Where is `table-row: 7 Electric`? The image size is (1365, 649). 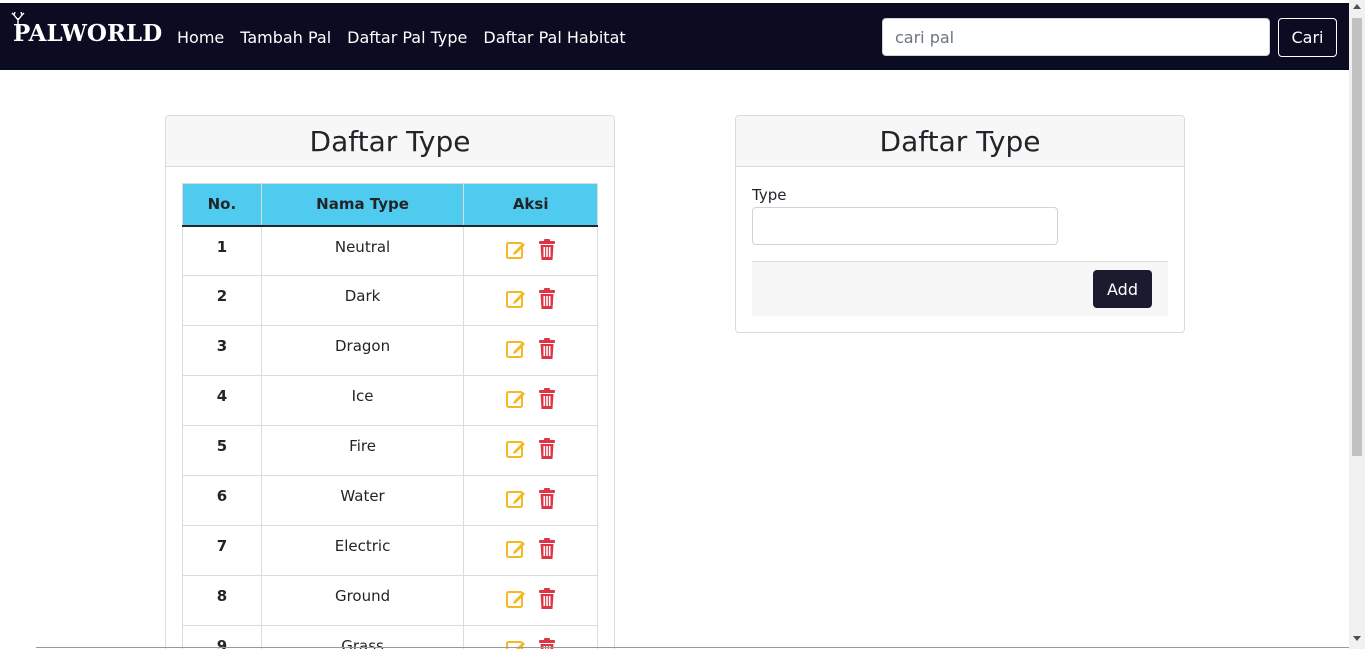 table-row: 7 Electric is located at coordinates (390, 550).